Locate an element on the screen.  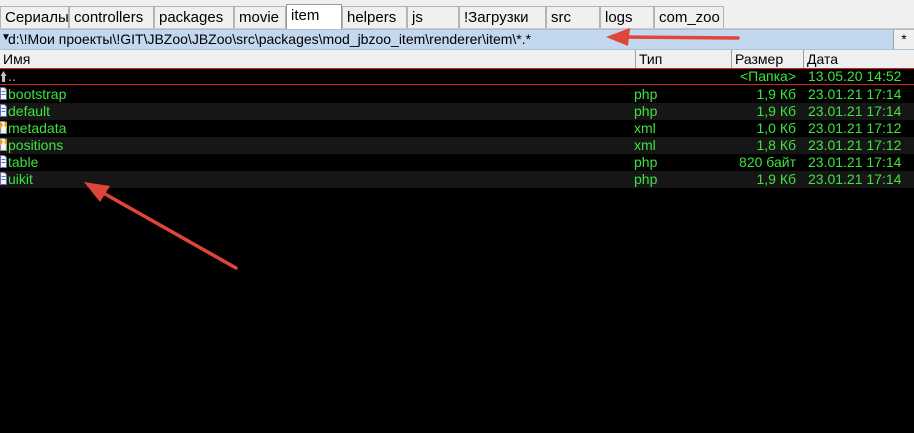
tab-item: item is located at coordinates (314, 16).